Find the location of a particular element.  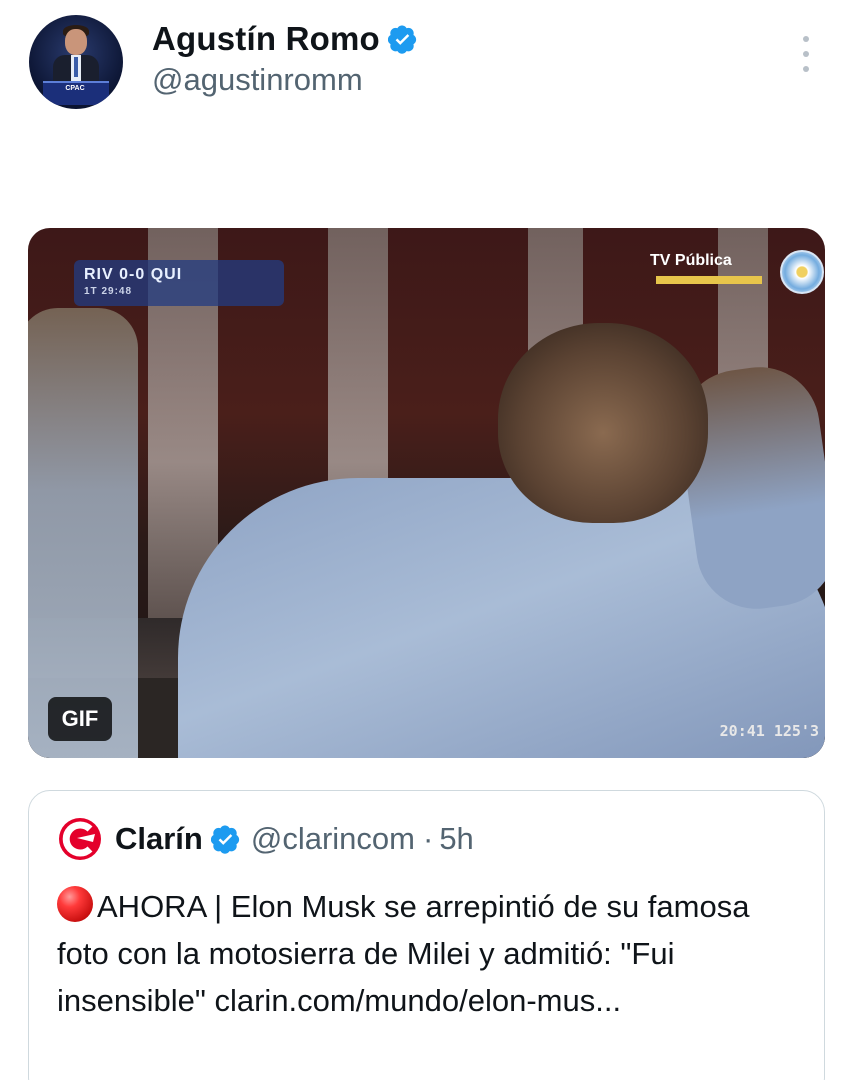

avatar-tie is located at coordinates (76, 67).